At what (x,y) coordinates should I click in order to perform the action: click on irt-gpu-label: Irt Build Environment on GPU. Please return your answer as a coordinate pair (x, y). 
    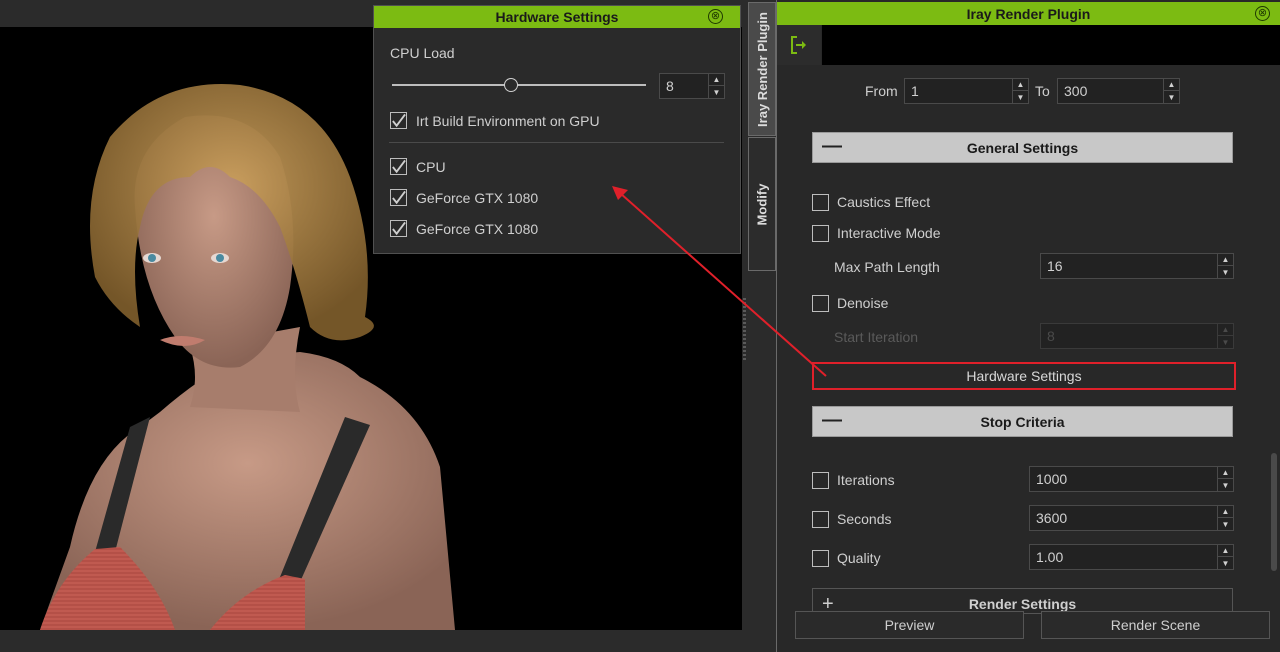
    Looking at the image, I should click on (508, 121).